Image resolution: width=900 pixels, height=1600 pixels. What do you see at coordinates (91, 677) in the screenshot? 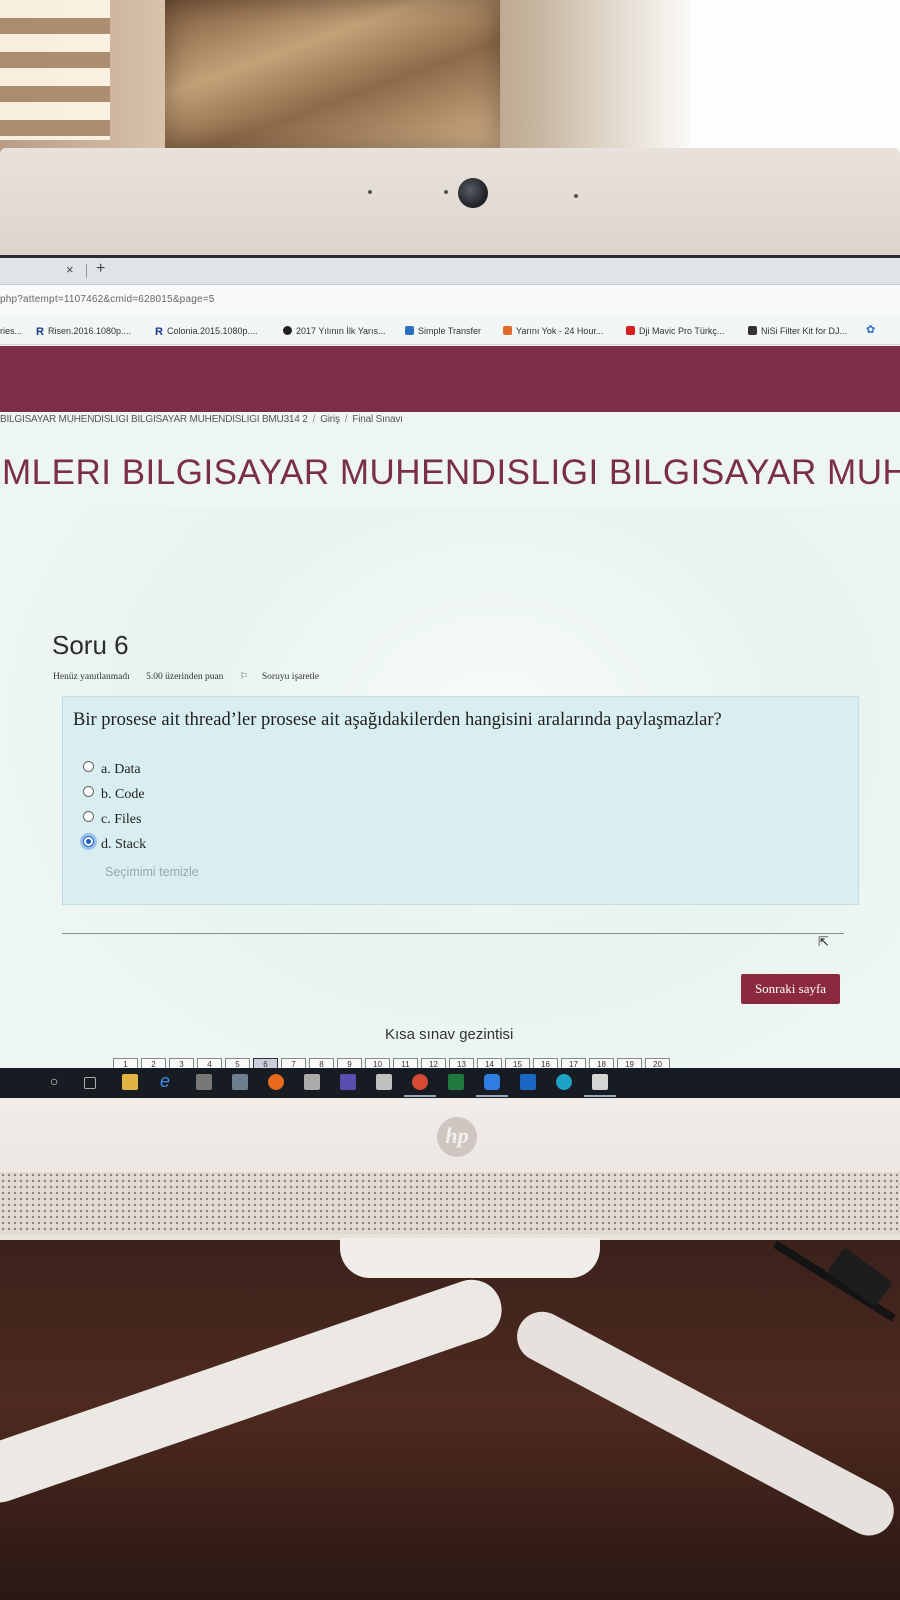
I see `question-status: Henüz yanıtlanmadı` at bounding box center [91, 677].